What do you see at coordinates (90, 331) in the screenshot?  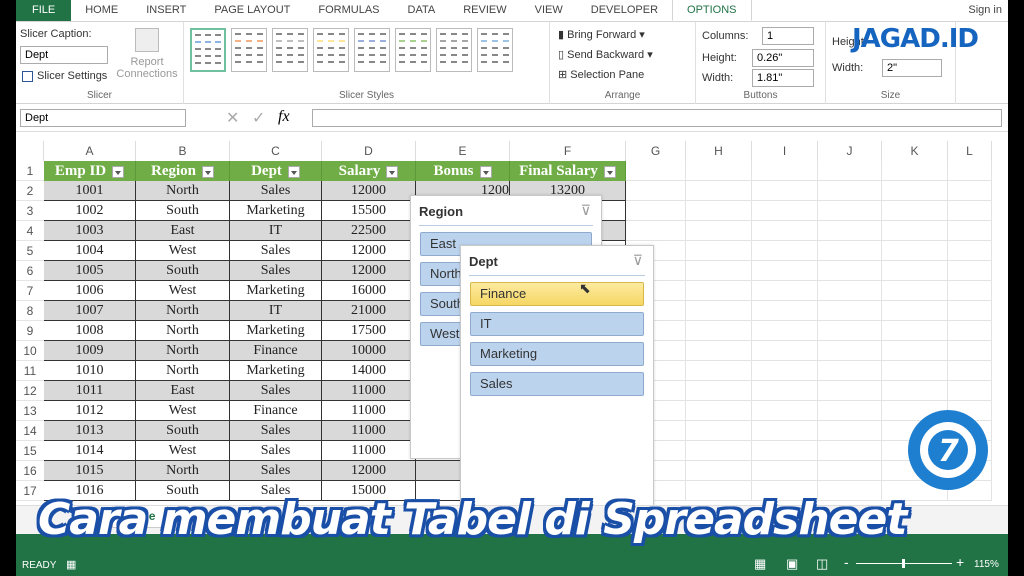 I see `table-cell: 1008` at bounding box center [90, 331].